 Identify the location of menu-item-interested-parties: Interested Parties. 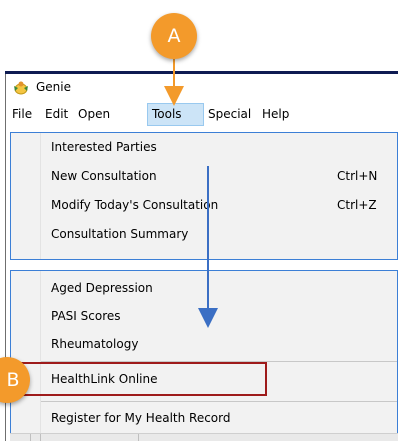
(104, 147).